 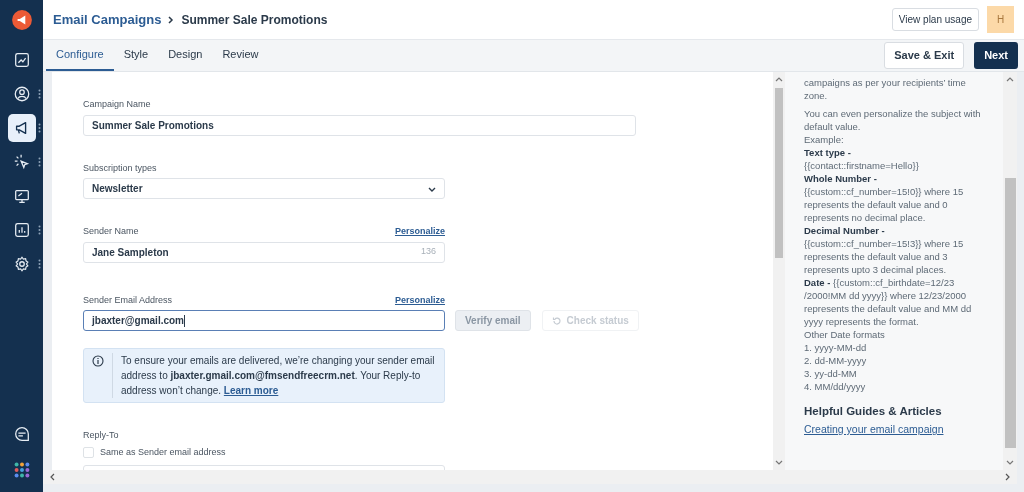 What do you see at coordinates (1007, 477) in the screenshot?
I see `scroll-right-icon` at bounding box center [1007, 477].